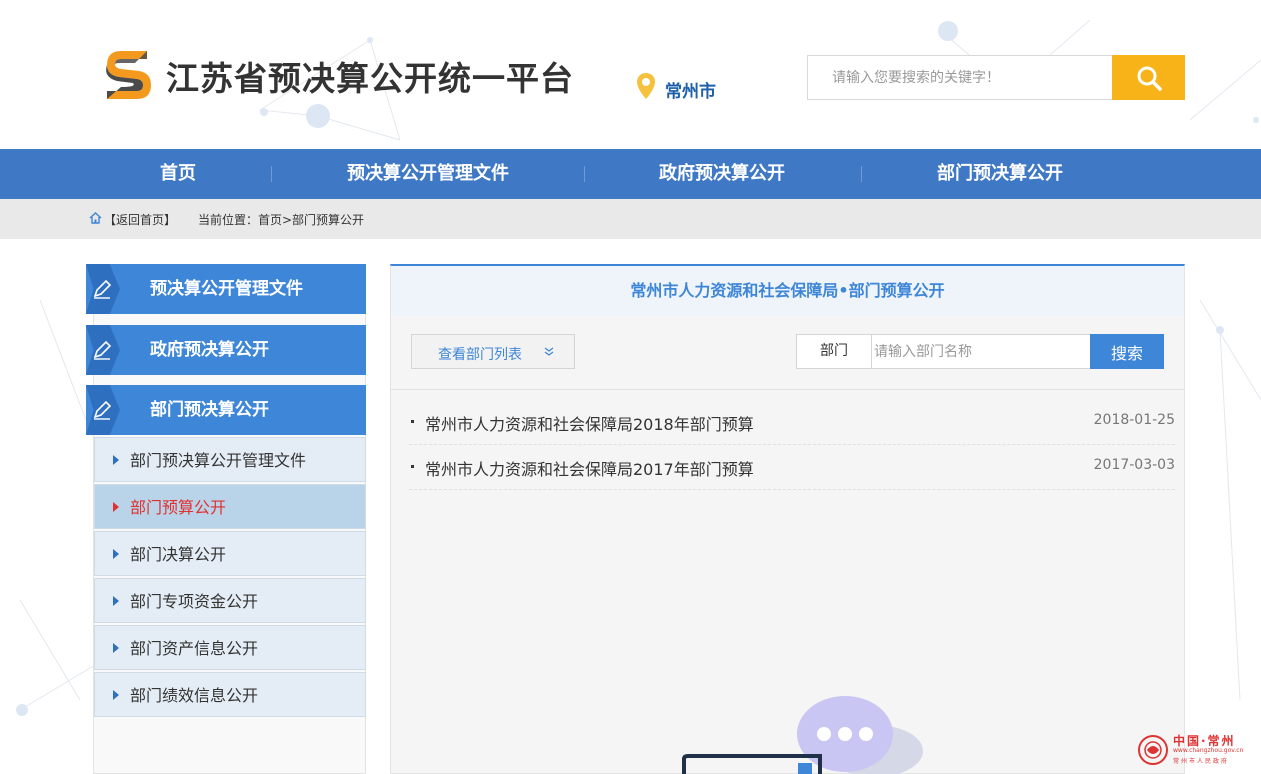  What do you see at coordinates (209, 350) in the screenshot?
I see `sidebar-head-label: 政府预决算公开` at bounding box center [209, 350].